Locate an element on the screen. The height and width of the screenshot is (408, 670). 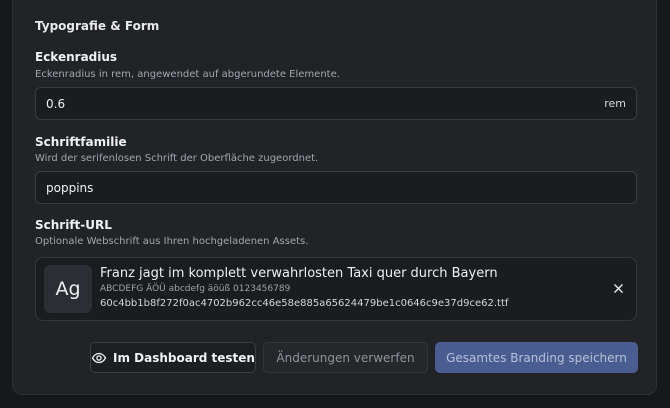
radius-label: Eckenradius is located at coordinates (76, 57).